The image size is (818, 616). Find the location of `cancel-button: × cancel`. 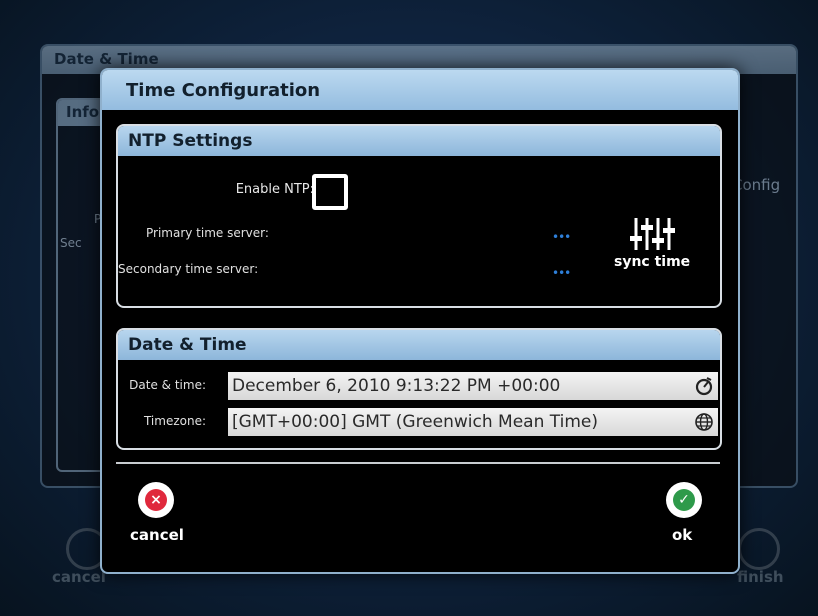

cancel-button: × cancel is located at coordinates (156, 517).